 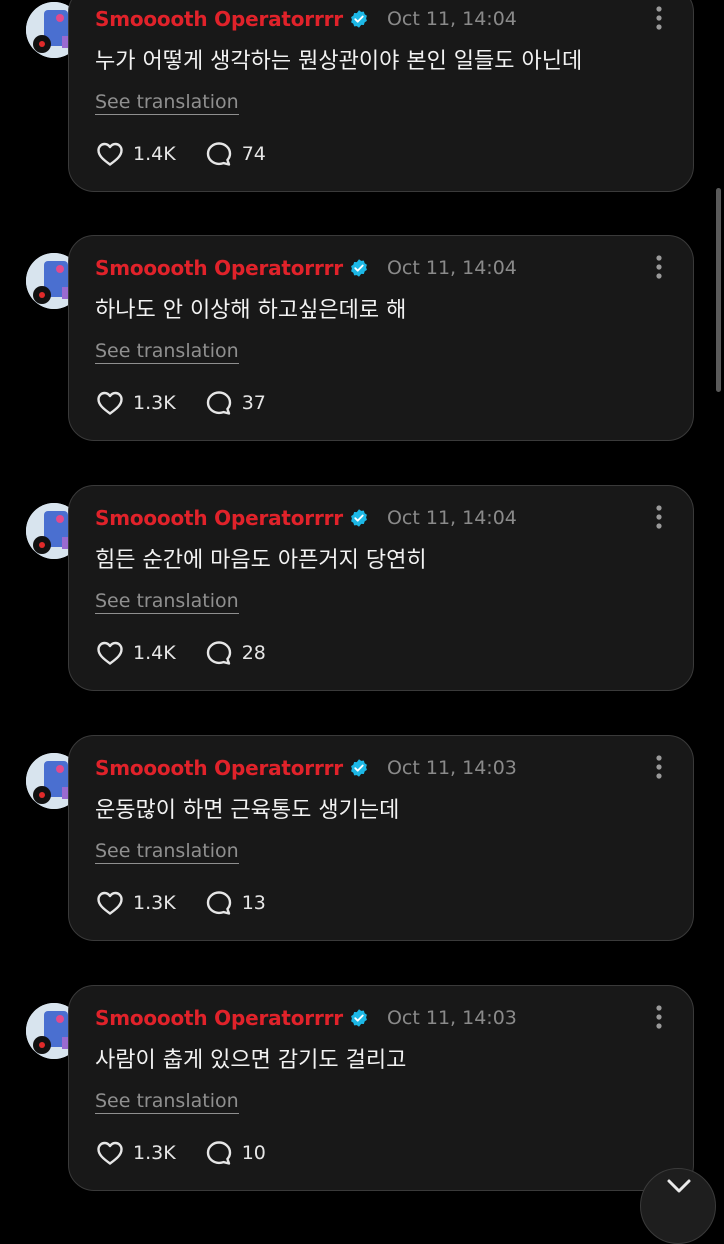 What do you see at coordinates (718, 290) in the screenshot?
I see `scrollbar` at bounding box center [718, 290].